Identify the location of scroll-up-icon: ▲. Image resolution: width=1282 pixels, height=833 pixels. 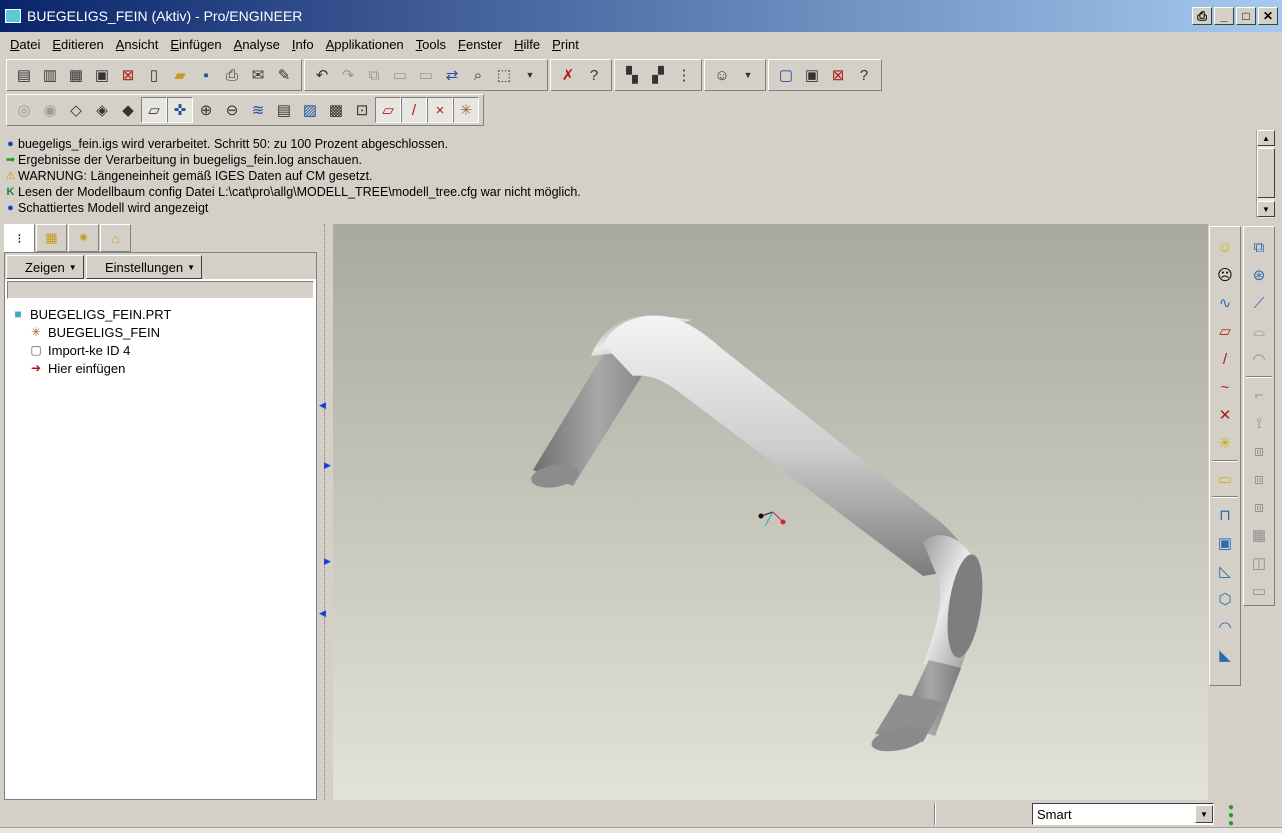
(1266, 138).